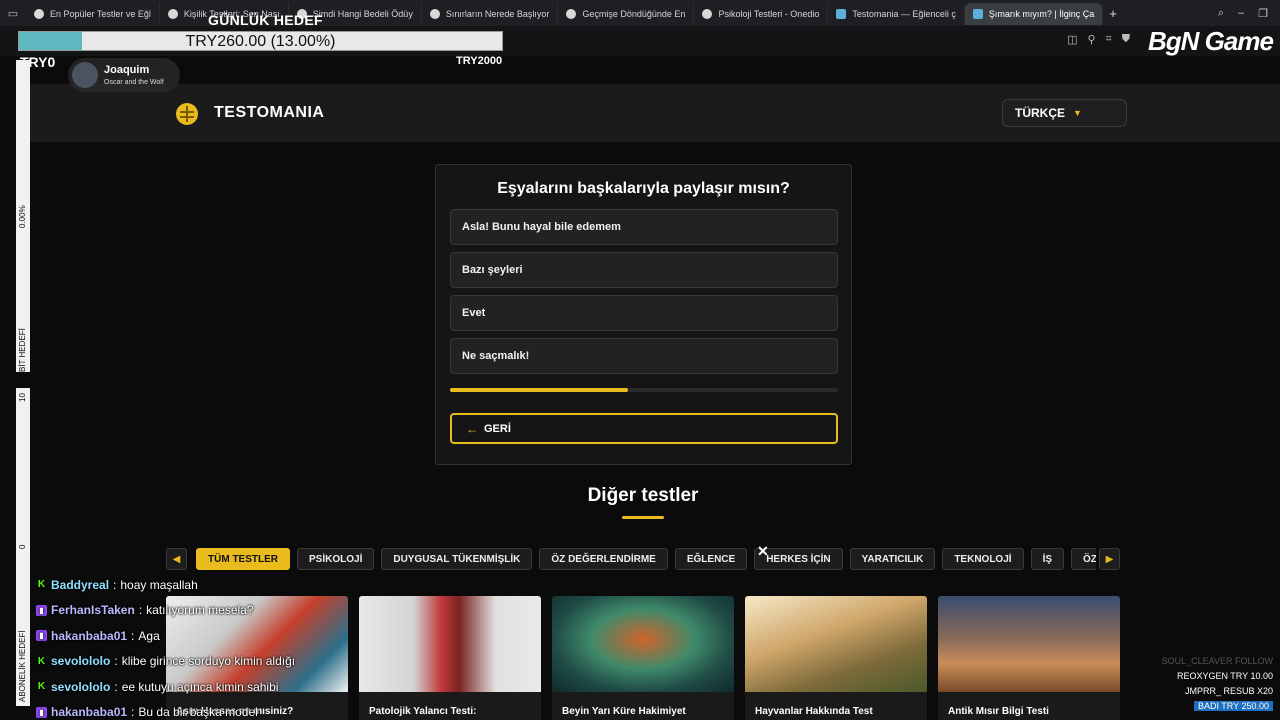  What do you see at coordinates (1233, 706) in the screenshot?
I see `stream-event-highlight: BADI TRY 250.00` at bounding box center [1233, 706].